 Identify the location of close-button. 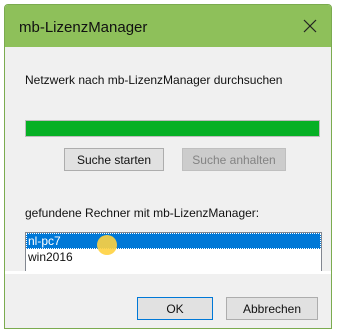
(310, 26).